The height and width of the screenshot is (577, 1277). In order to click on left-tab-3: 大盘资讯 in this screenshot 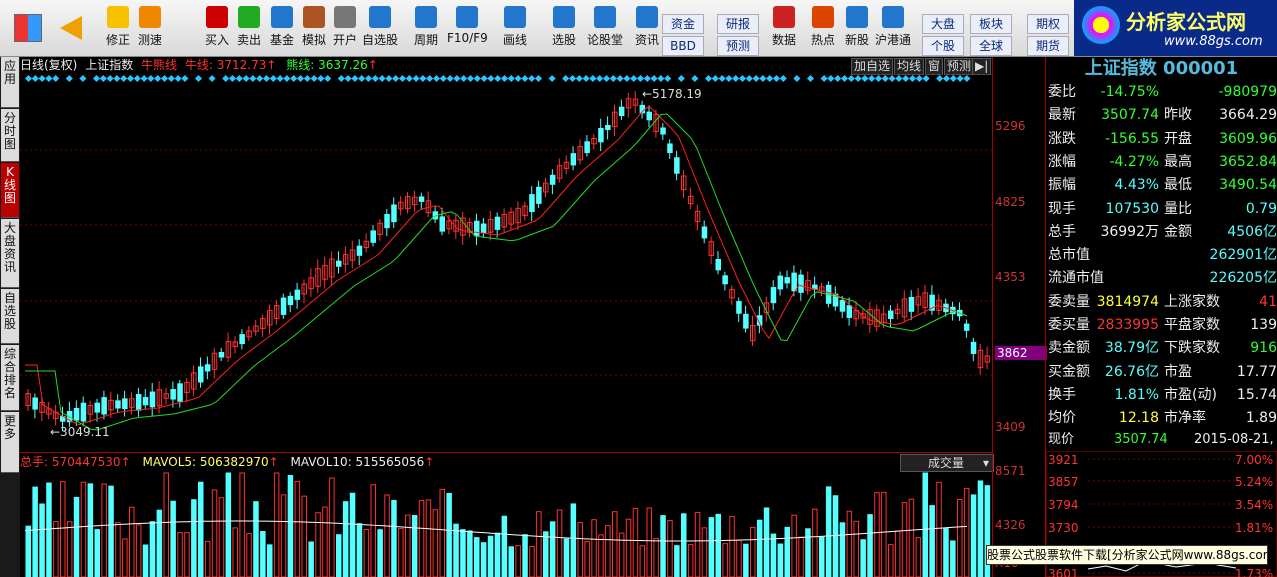, I will do `click(10, 253)`.